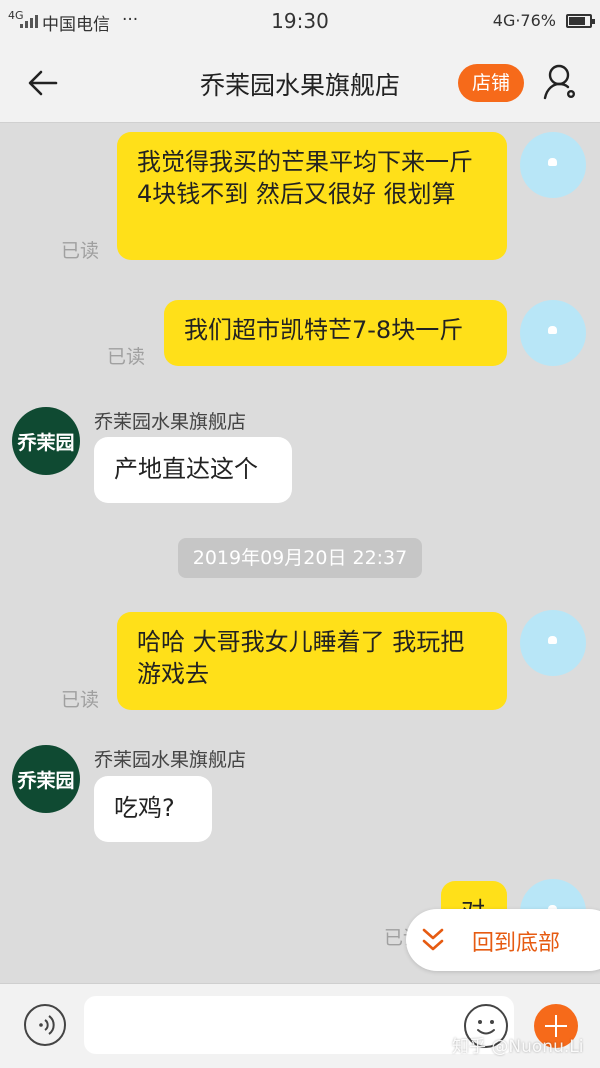 This screenshot has width=600, height=1068. What do you see at coordinates (433, 939) in the screenshot?
I see `double-chevron-down-icon` at bounding box center [433, 939].